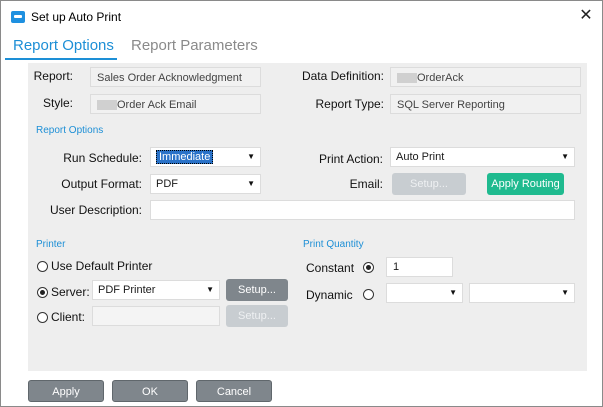 The image size is (603, 407). What do you see at coordinates (205, 184) in the screenshot?
I see `output-format-select: PDF ▼` at bounding box center [205, 184].